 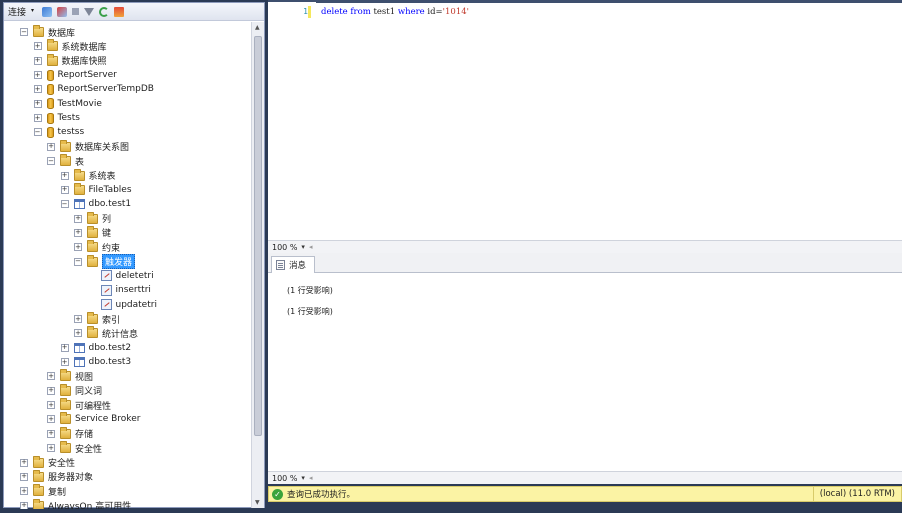 I want to click on tree-node-label: 索引, so click(x=111, y=319).